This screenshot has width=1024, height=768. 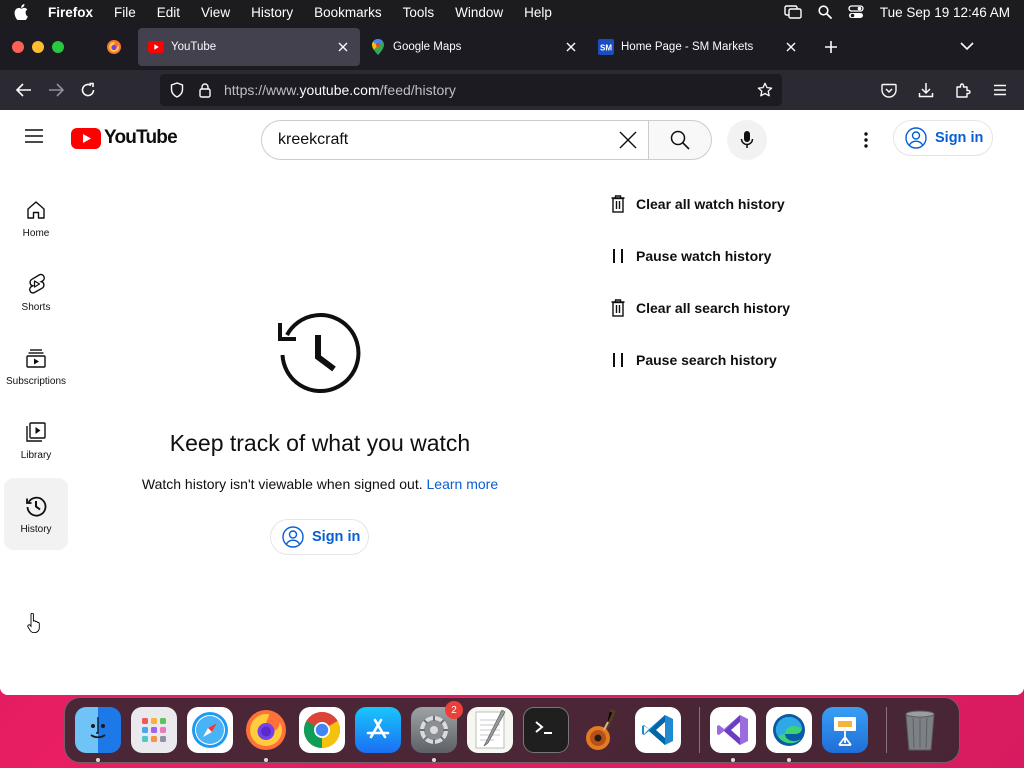 I want to click on dock-keynote-icon, so click(x=845, y=730).